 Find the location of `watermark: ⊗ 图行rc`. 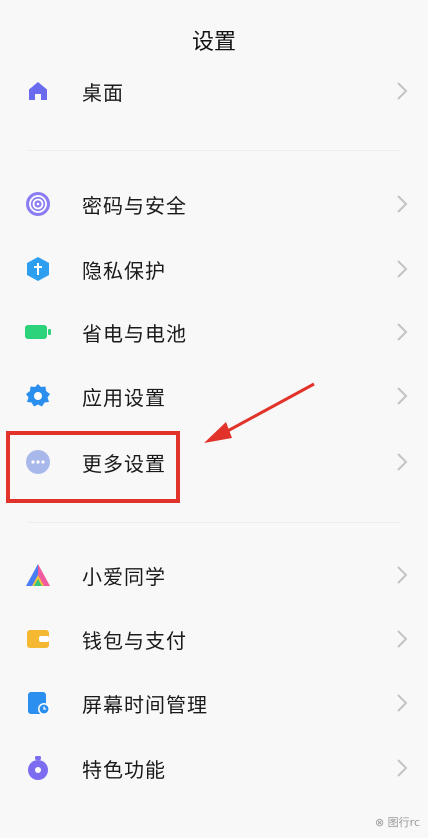

watermark: ⊗ 图行rc is located at coordinates (397, 822).